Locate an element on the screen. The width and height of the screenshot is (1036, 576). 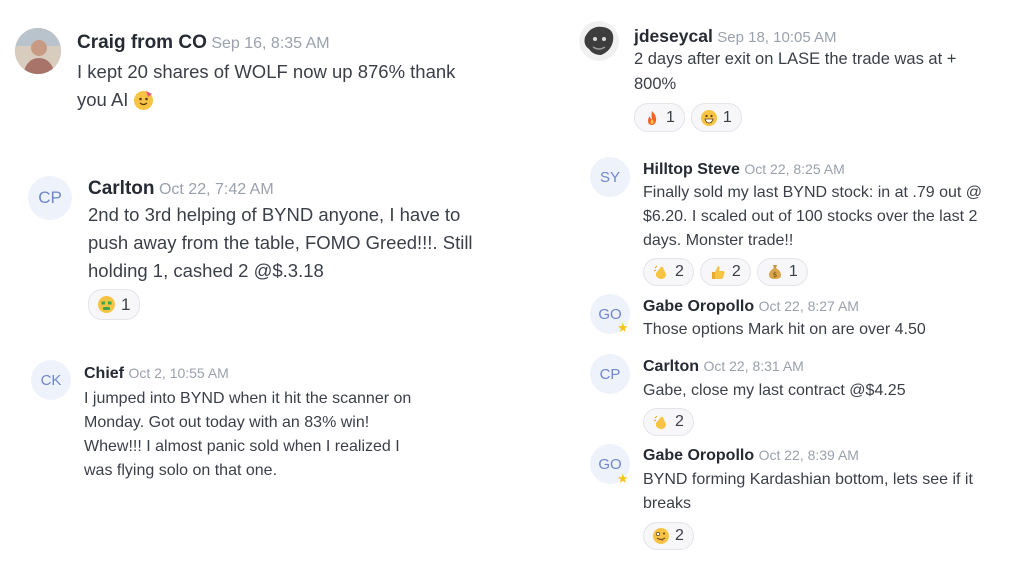
avatar-initials: SY is located at coordinates (609, 177).